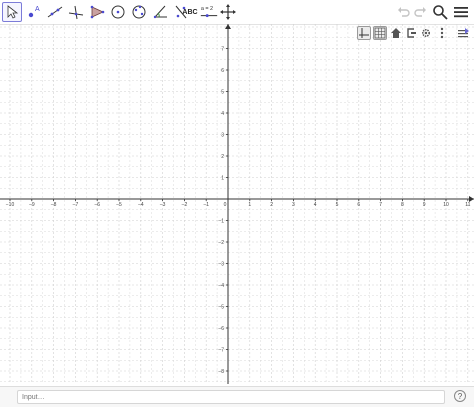 This screenshot has height=407, width=474. I want to click on zoom-to-fit-icon, so click(411, 33).